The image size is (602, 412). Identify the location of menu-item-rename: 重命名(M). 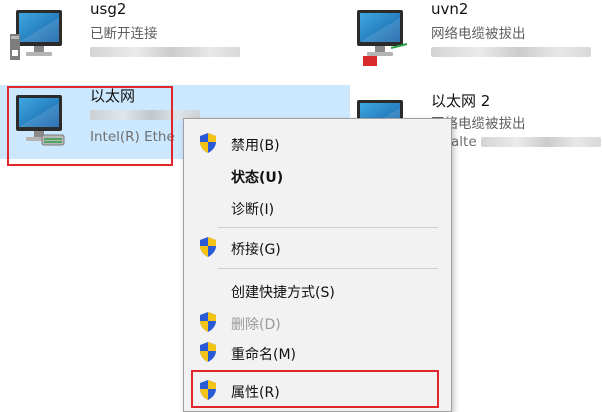
(317, 352).